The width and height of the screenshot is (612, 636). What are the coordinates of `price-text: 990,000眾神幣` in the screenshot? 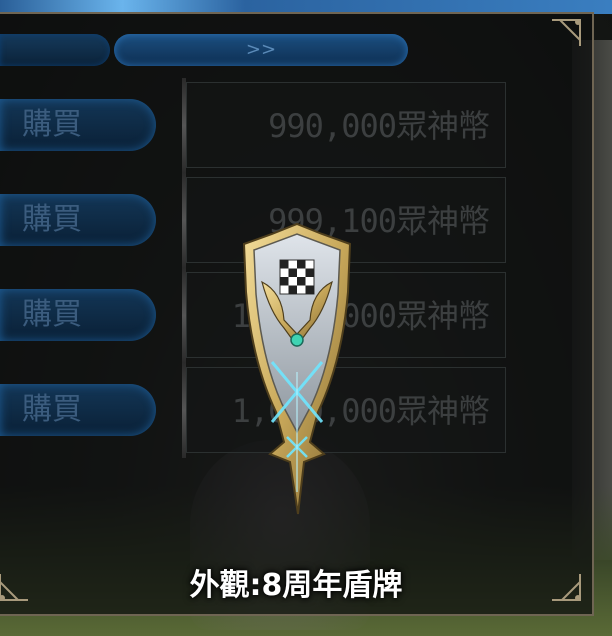 It's located at (379, 126).